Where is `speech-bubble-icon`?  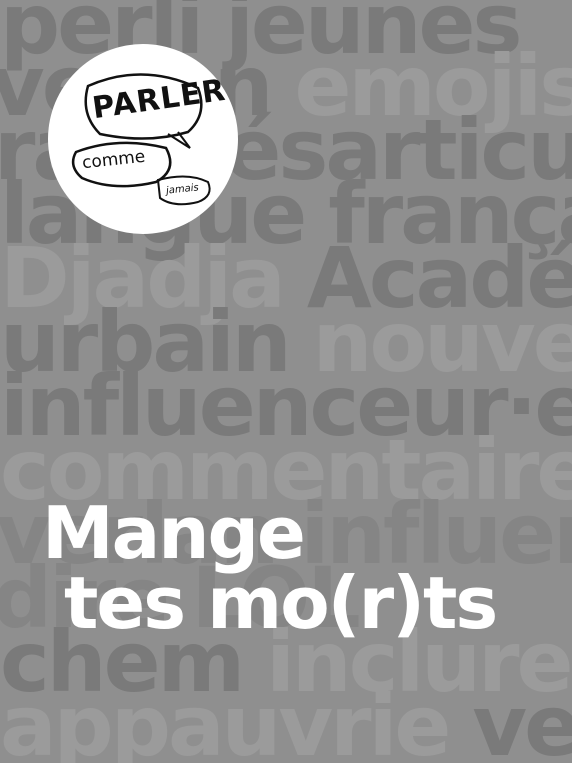
speech-bubble-icon is located at coordinates (141, 139).